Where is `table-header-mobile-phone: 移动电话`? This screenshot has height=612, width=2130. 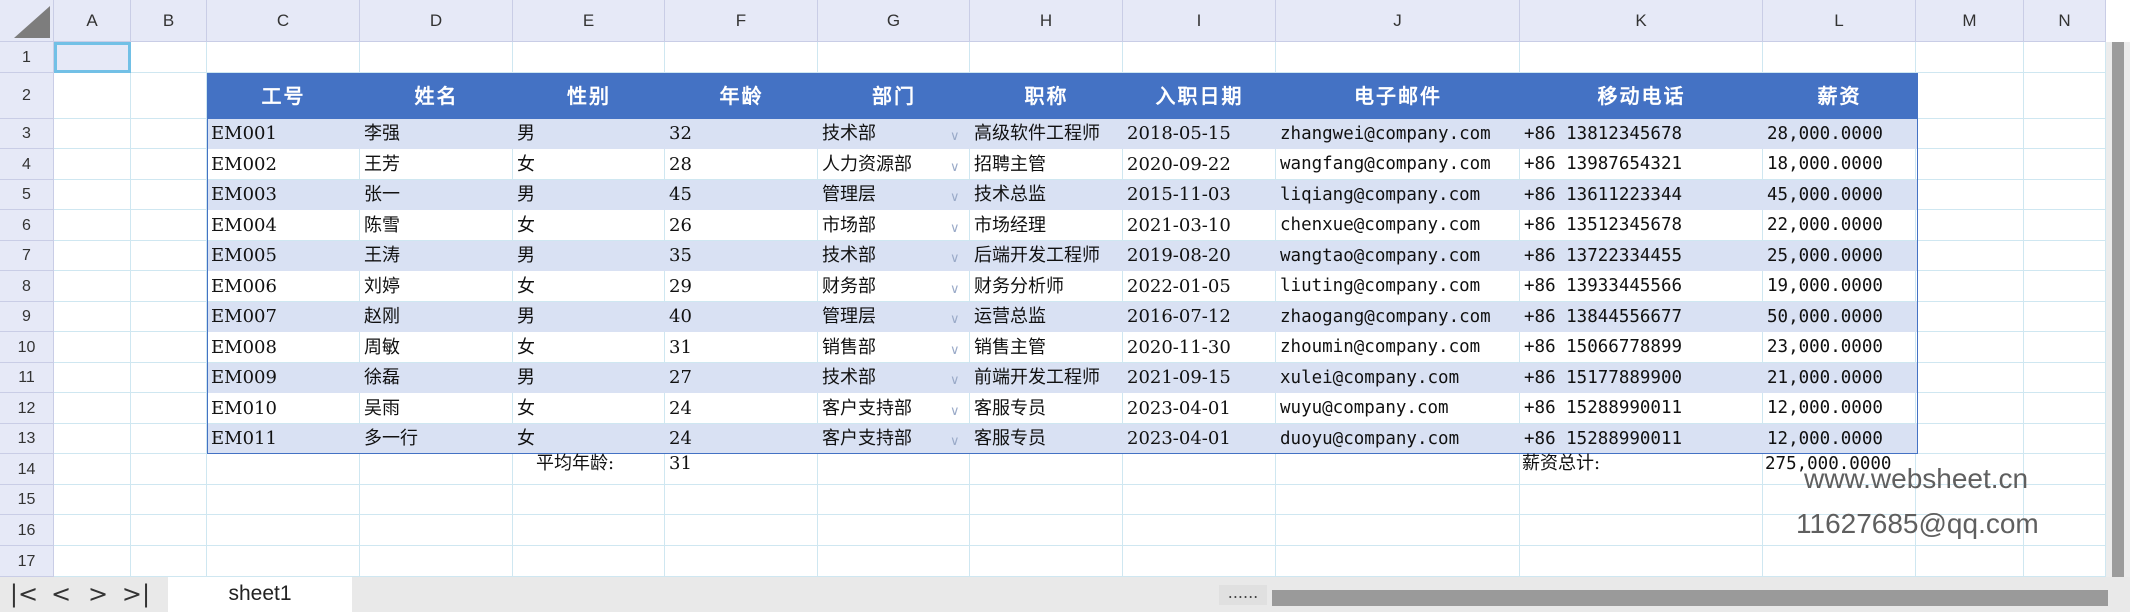 table-header-mobile-phone: 移动电话 is located at coordinates (1641, 96).